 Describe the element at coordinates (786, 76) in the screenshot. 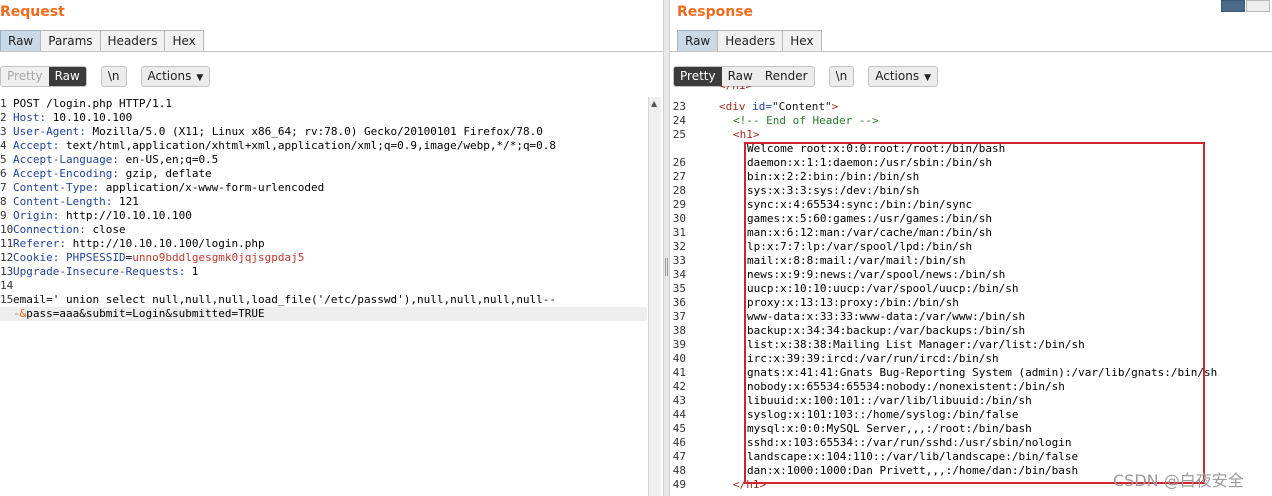

I see `response-render-button: Render` at that location.